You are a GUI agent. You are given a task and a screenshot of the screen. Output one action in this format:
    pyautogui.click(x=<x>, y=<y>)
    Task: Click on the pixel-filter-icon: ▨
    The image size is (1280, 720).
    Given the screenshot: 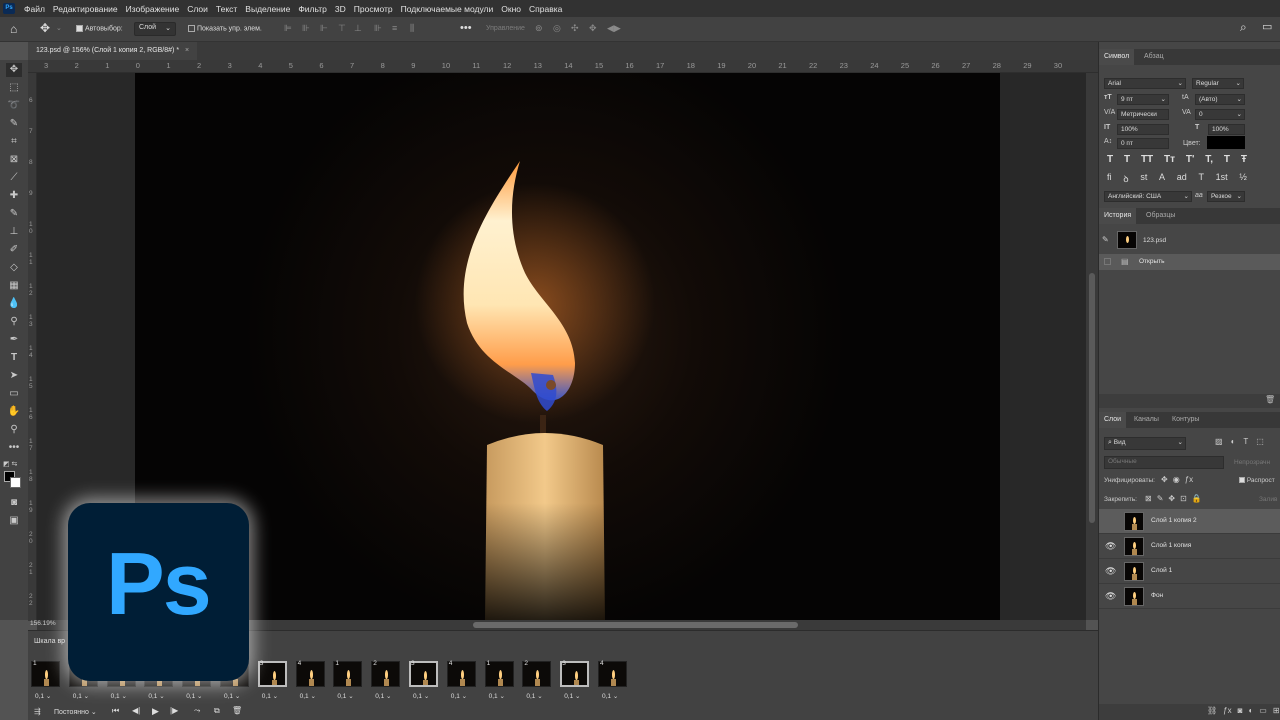 What is the action you would take?
    pyautogui.click(x=1219, y=441)
    